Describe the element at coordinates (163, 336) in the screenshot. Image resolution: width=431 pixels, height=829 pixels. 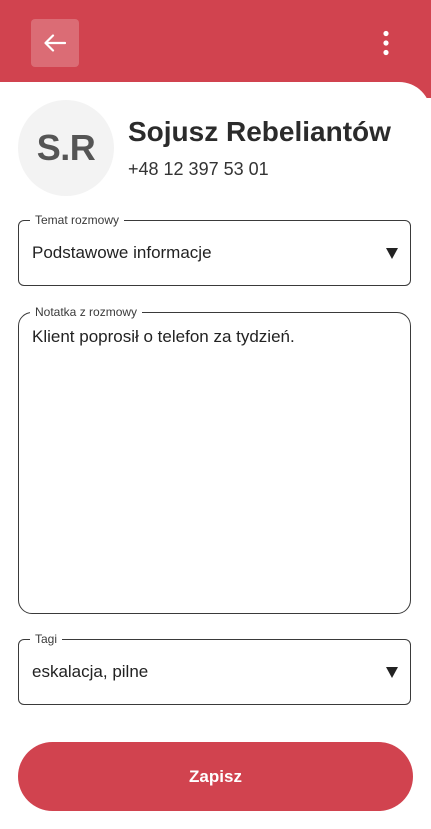
I see `note-text: Klient poprosił o telefon za tydzień.` at that location.